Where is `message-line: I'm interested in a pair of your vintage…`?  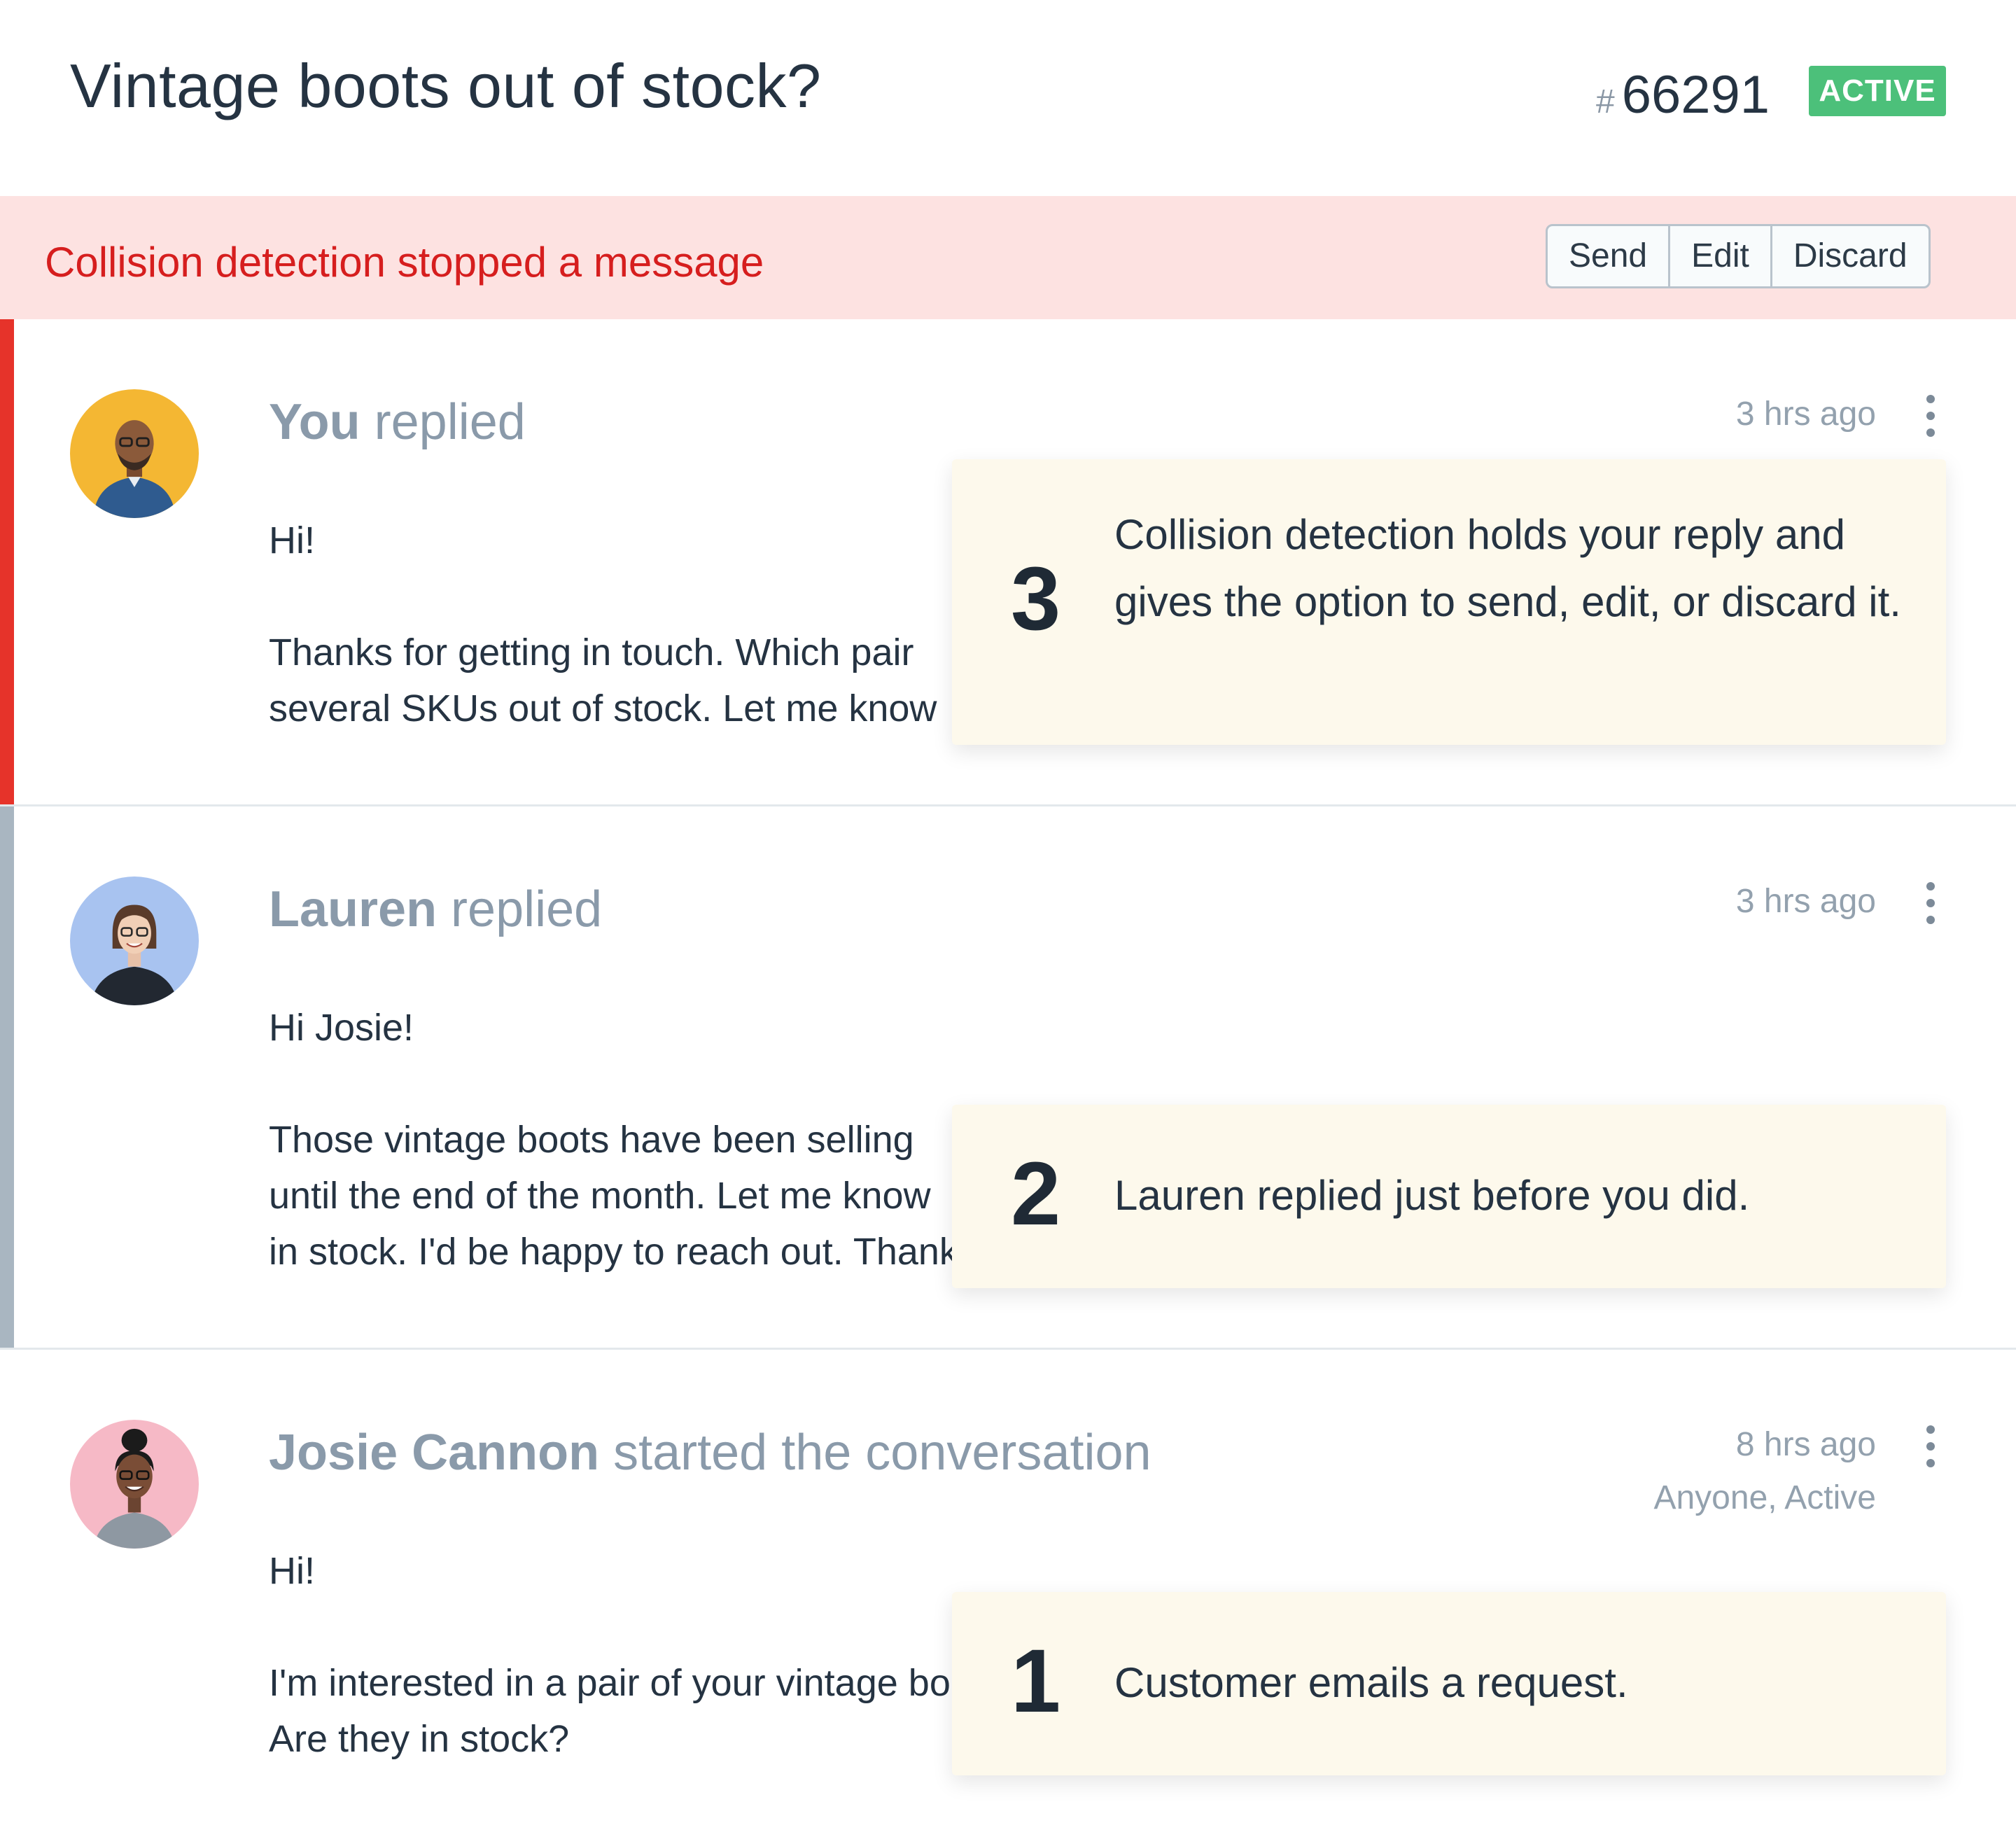
message-line: I'm interested in a pair of your vintage… is located at coordinates (612, 1683).